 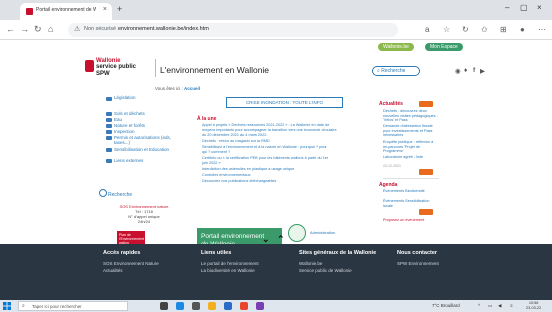 What do you see at coordinates (411, 203) in the screenshot?
I see `agenda-item: Événements Sensibilisation locale` at bounding box center [411, 203].